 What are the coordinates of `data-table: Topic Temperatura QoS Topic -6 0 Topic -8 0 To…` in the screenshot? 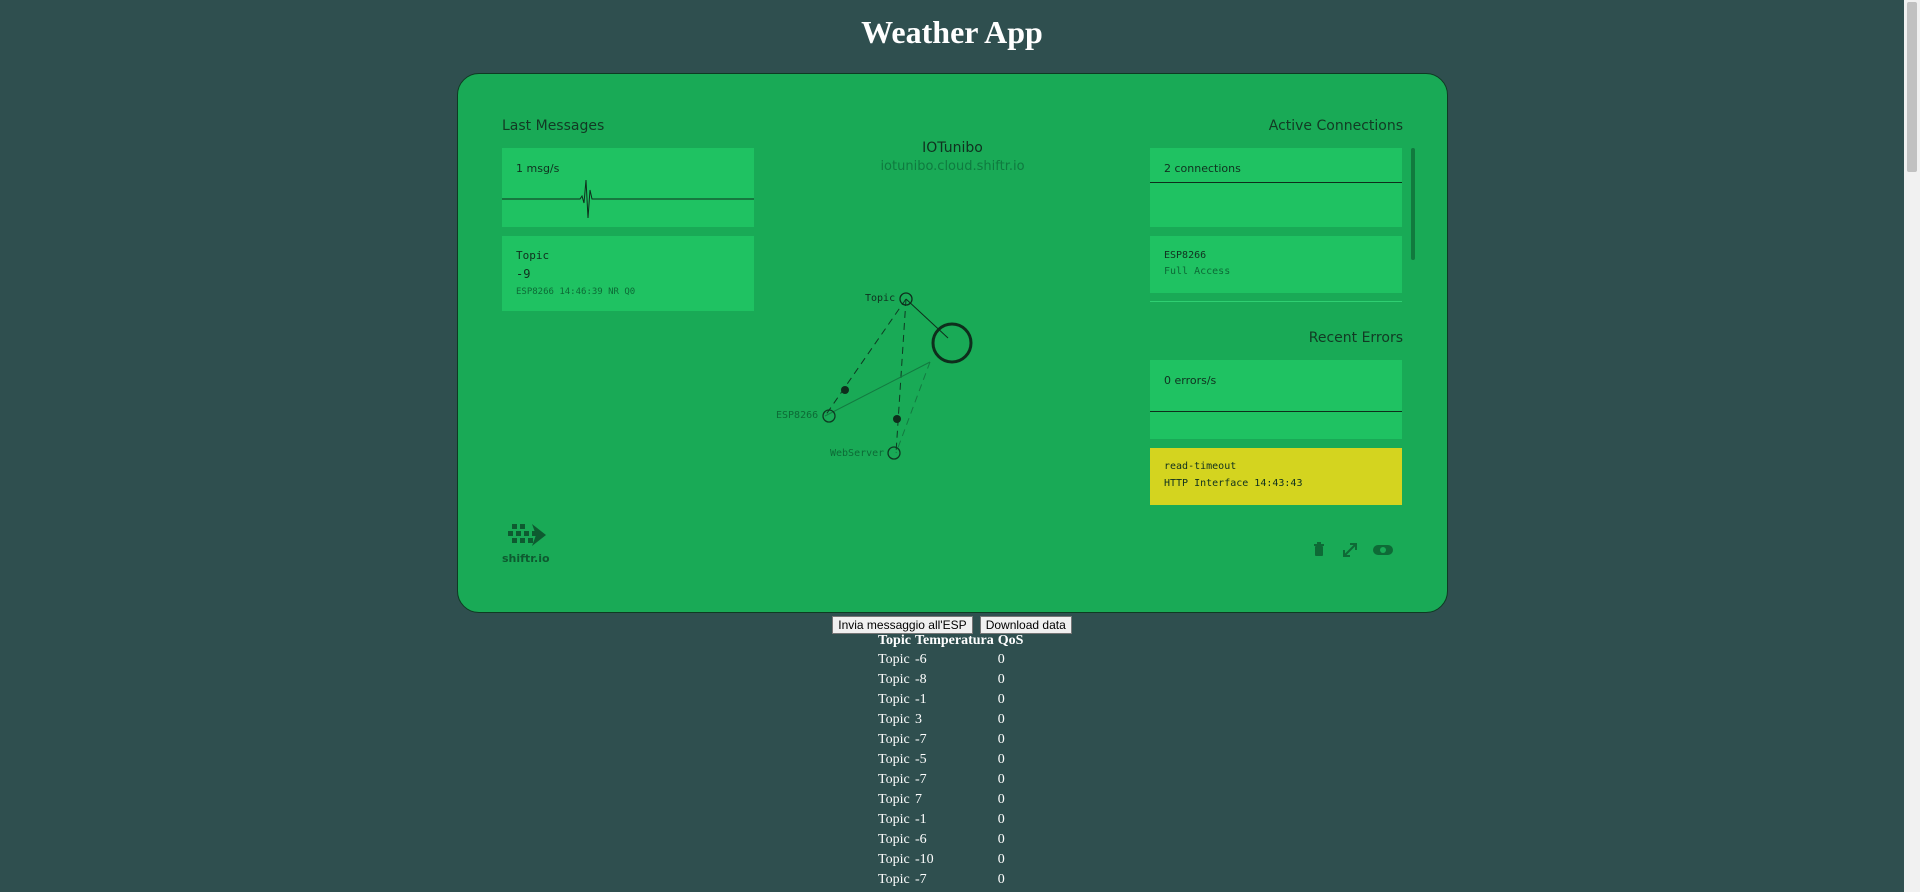 It's located at (950, 761).